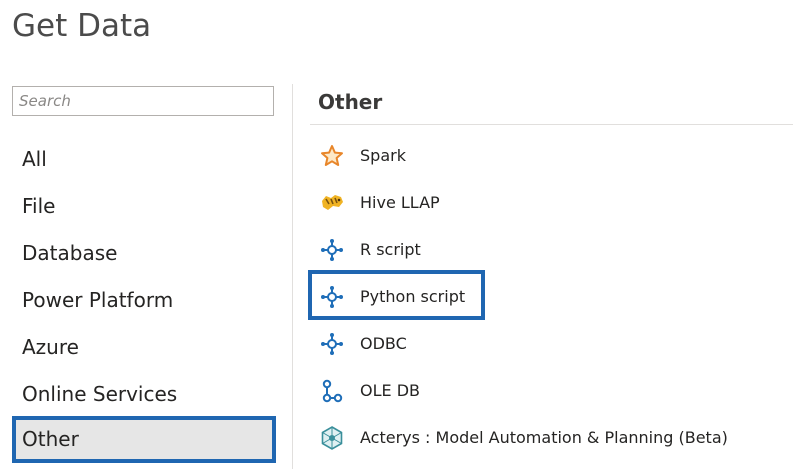  Describe the element at coordinates (413, 296) in the screenshot. I see `connector-label: Python script` at that location.